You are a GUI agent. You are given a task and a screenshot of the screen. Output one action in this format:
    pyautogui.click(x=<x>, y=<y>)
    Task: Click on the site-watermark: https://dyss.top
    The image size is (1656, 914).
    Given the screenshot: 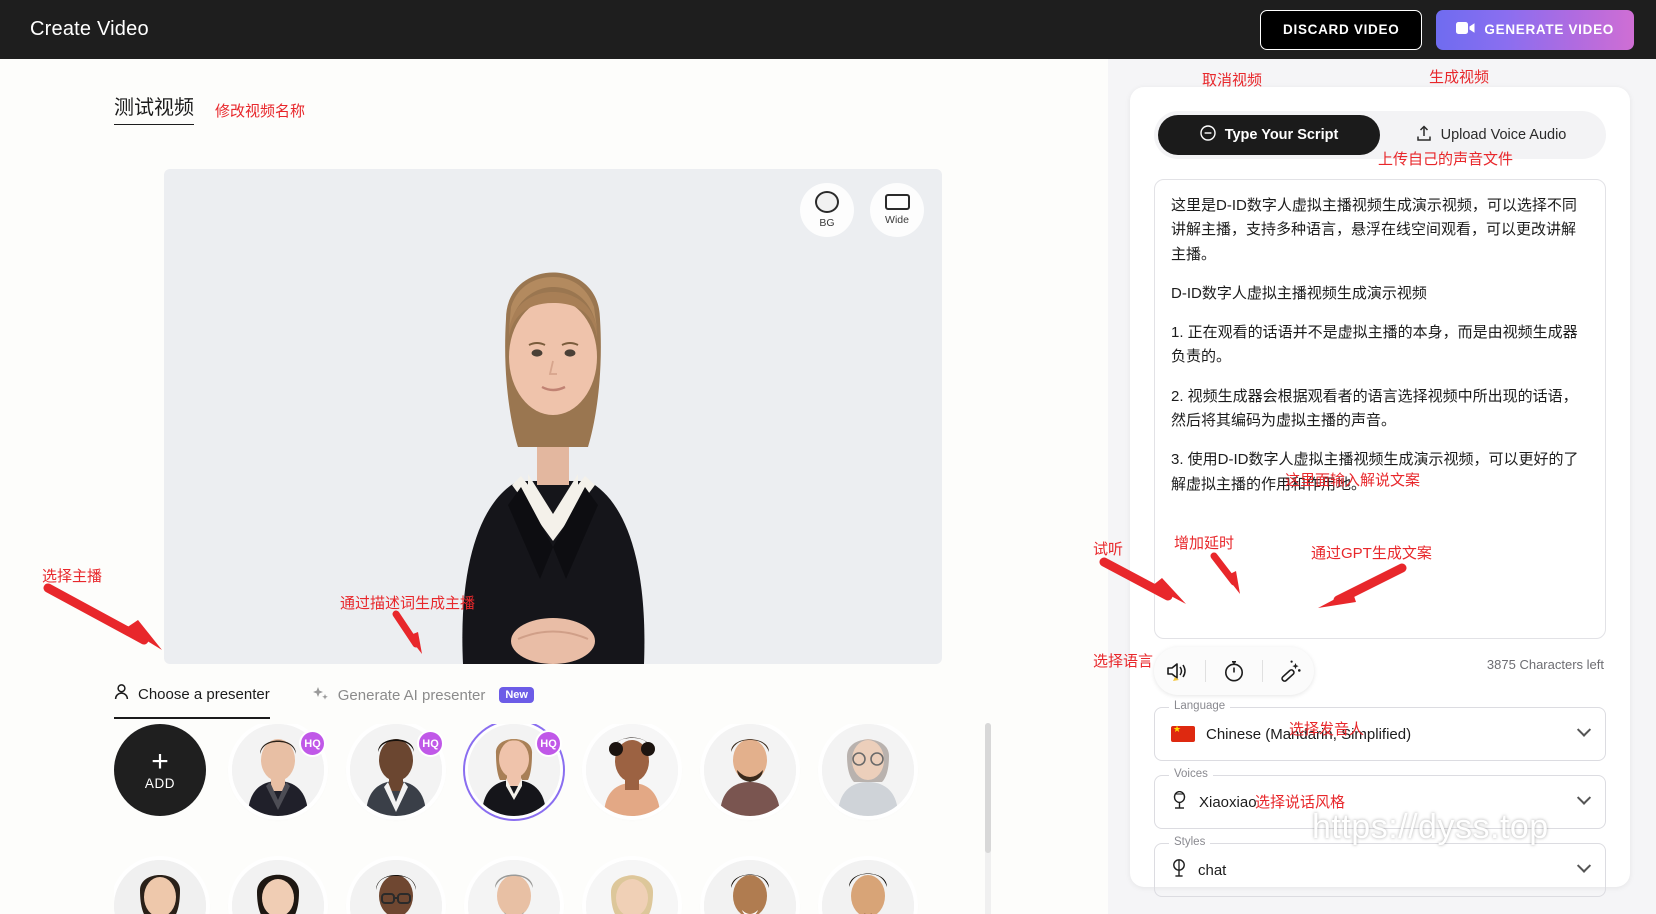 What is the action you would take?
    pyautogui.click(x=1430, y=827)
    